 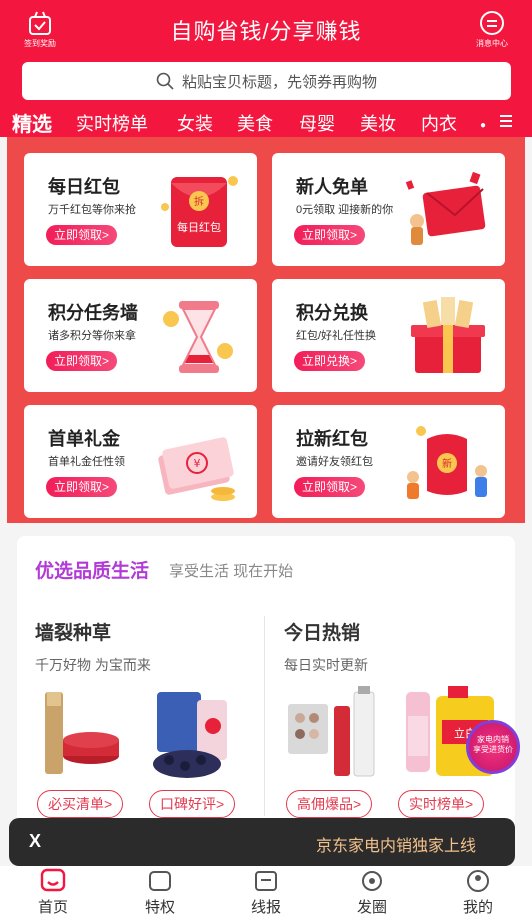 What do you see at coordinates (441, 804) in the screenshot?
I see `realtime-ranking-button: 实时榜单>` at bounding box center [441, 804].